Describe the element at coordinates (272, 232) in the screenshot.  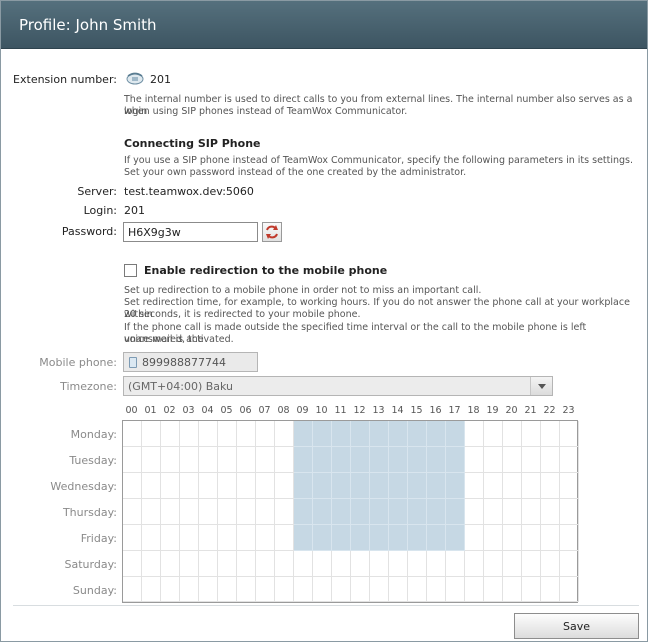
I see `regenerate-password-button` at that location.